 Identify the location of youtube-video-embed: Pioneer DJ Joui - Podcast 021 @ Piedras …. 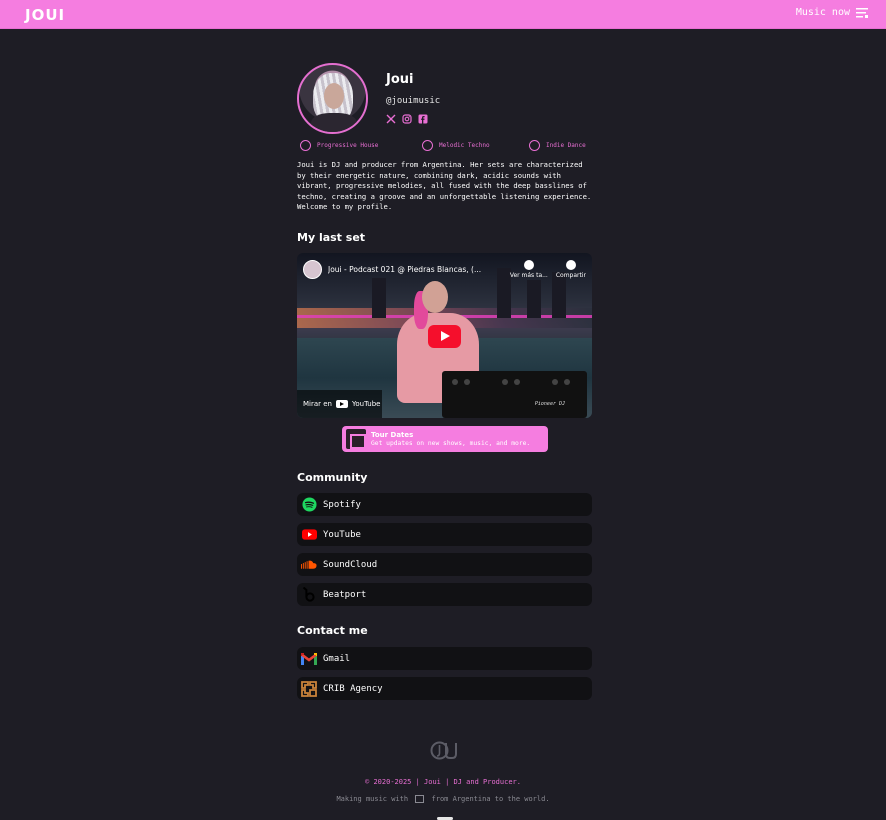
(444, 335).